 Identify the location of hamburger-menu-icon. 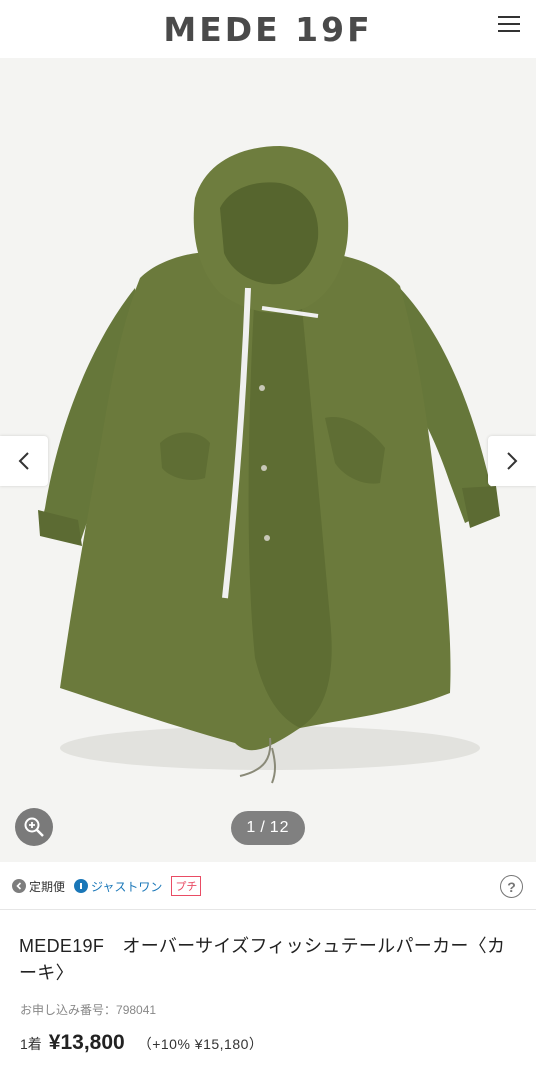
(509, 25).